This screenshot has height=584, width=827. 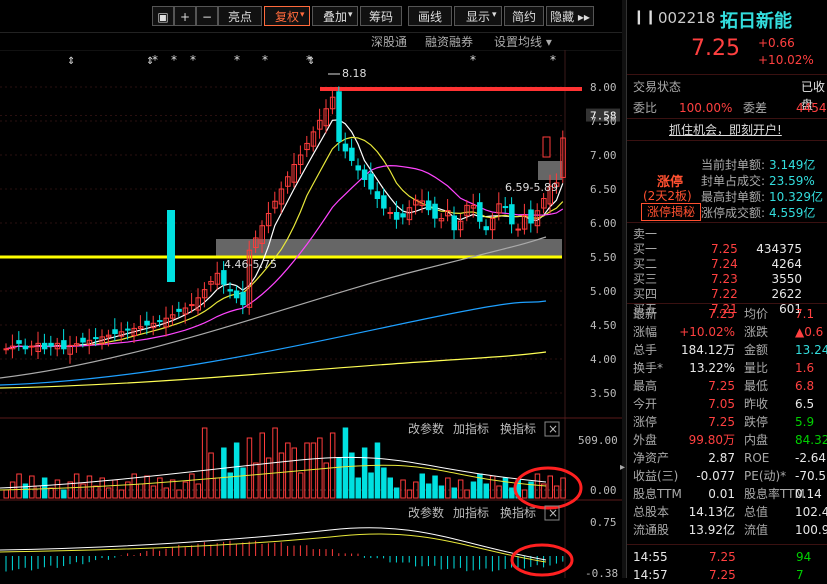 I want to click on panel-toggle-icon: ❙❙, so click(x=644, y=17).